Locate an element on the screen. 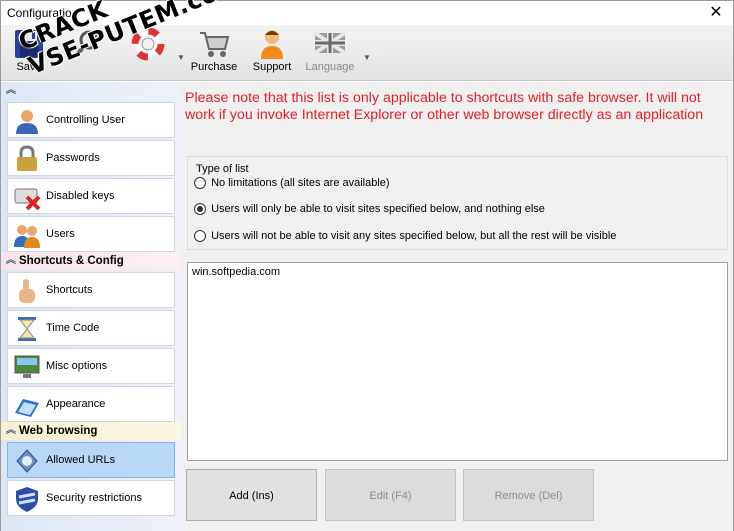 This screenshot has width=734, height=531. sidebar-item-allowed-urls: Allowed URLs is located at coordinates (91, 460).